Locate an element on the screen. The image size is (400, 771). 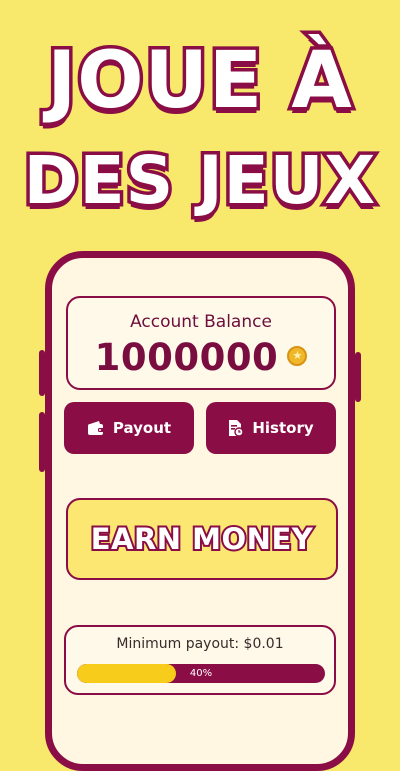
earn-money-label: EARN MONEY is located at coordinates (202, 539).